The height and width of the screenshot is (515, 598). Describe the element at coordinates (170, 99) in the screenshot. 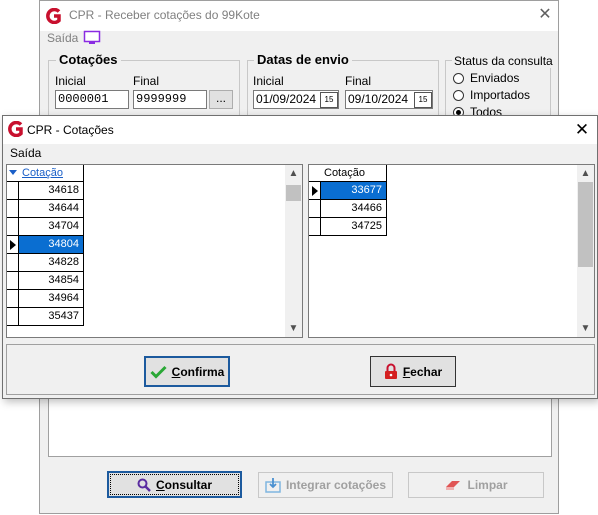

I see `cotacao-final-input: 9999999` at that location.